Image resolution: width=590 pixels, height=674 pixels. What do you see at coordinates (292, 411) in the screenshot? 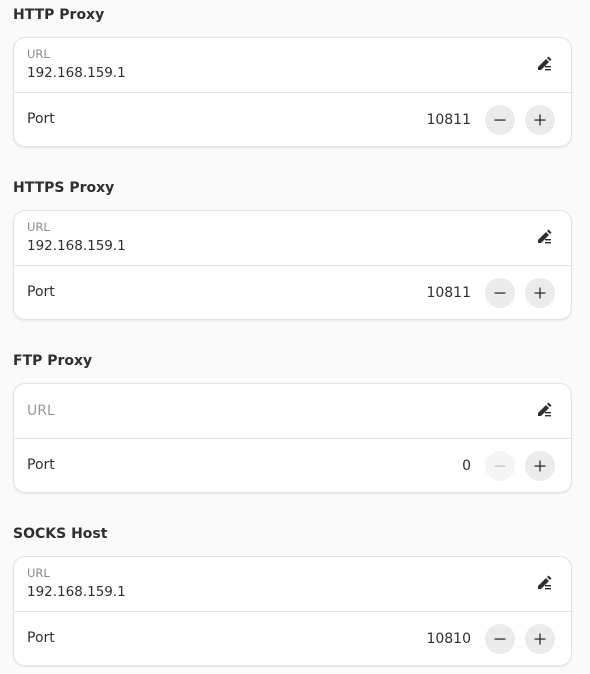
I see `ftp-proxy-url-row: URL` at bounding box center [292, 411].